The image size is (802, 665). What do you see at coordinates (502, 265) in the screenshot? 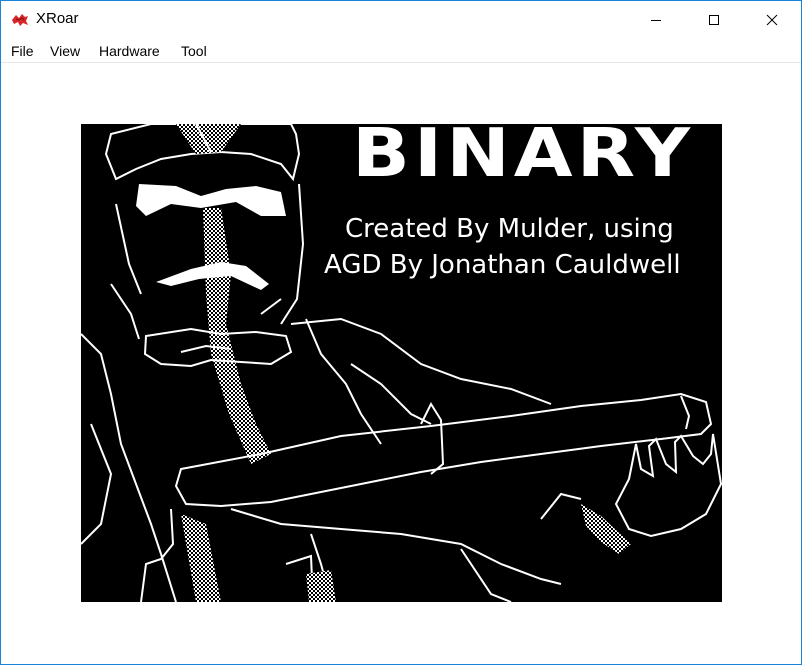
I see `credit-line-2: AGD By Jonathan Cauldwell` at bounding box center [502, 265].